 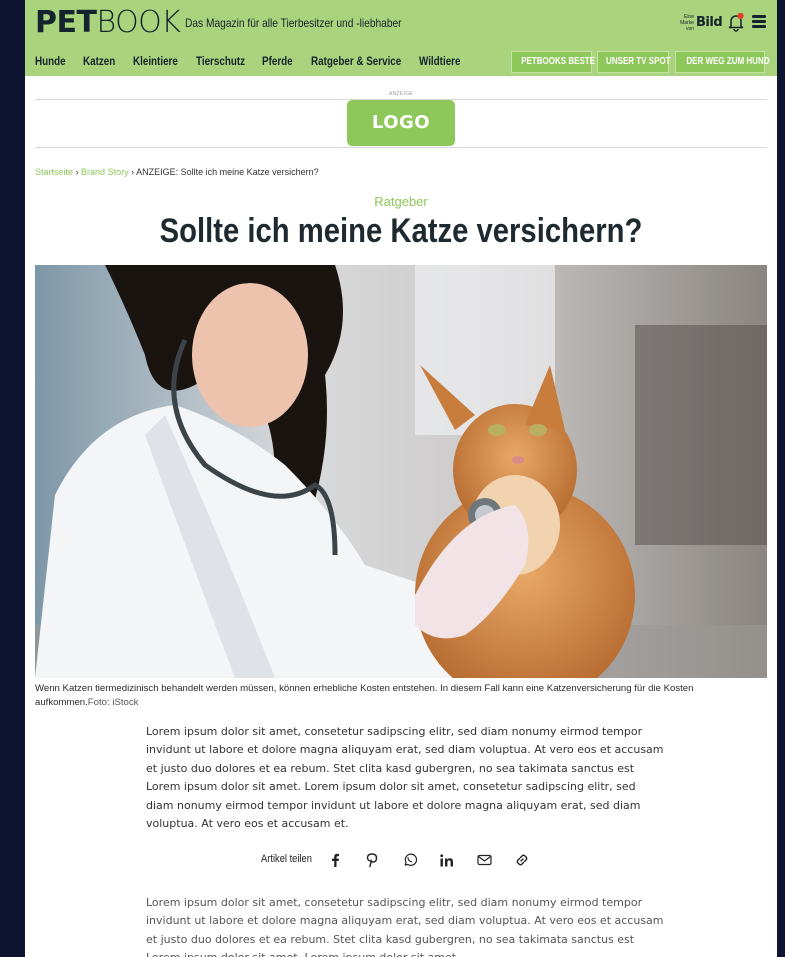 I want to click on nav-item-hunde: Hunde, so click(x=50, y=61).